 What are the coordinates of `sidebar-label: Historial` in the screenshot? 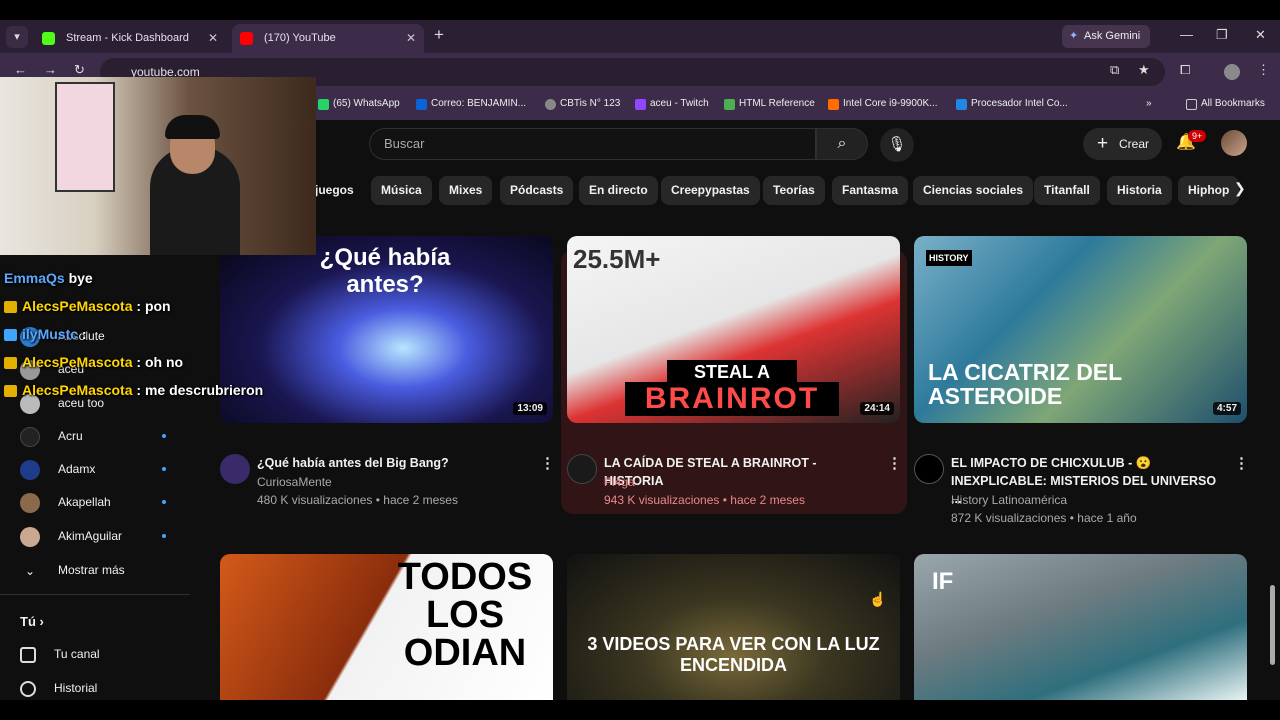 It's located at (76, 688).